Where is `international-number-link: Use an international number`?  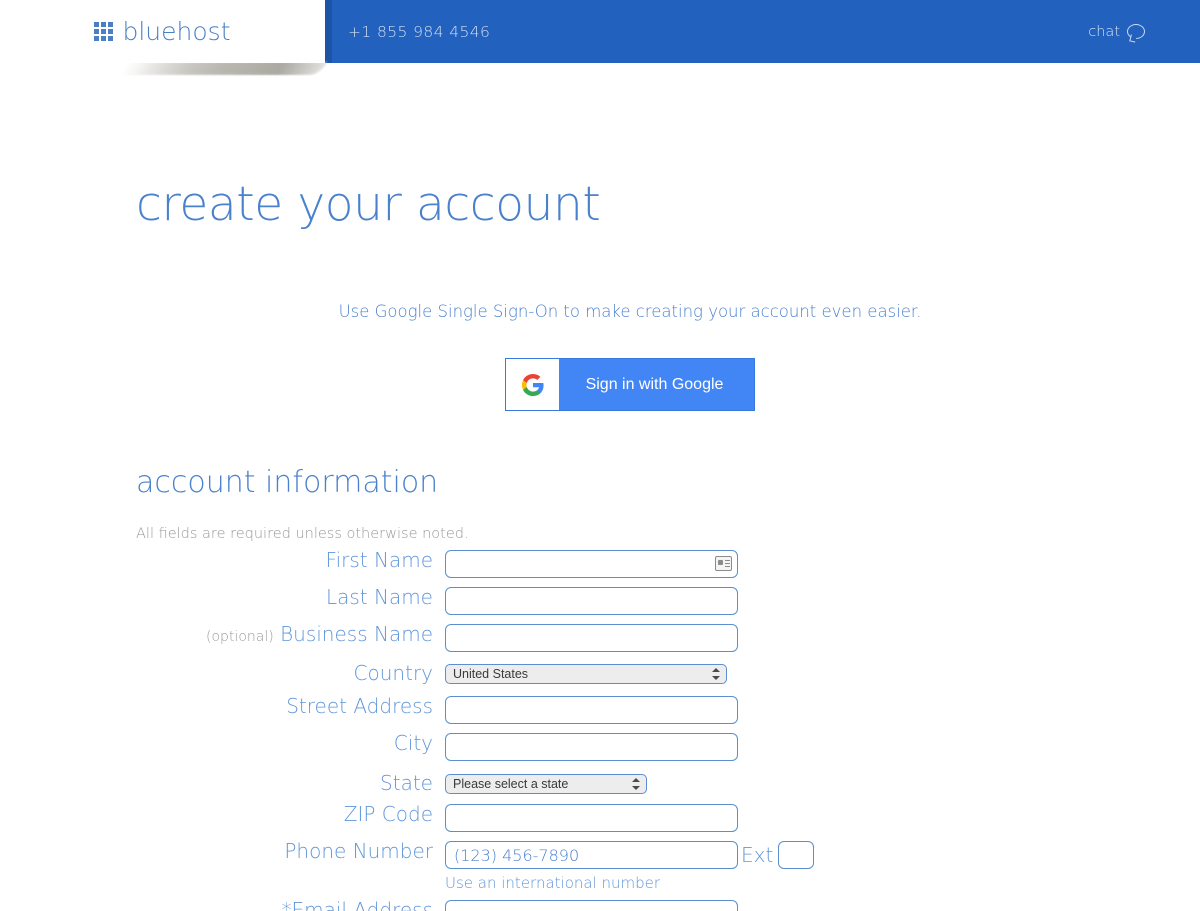
international-number-link: Use an international number is located at coordinates (629, 883).